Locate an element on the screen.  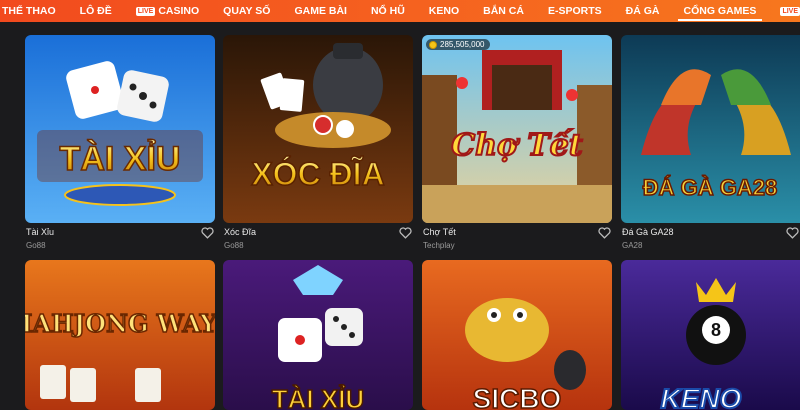
nav-label: E-SPORTS is located at coordinates (574, 11).